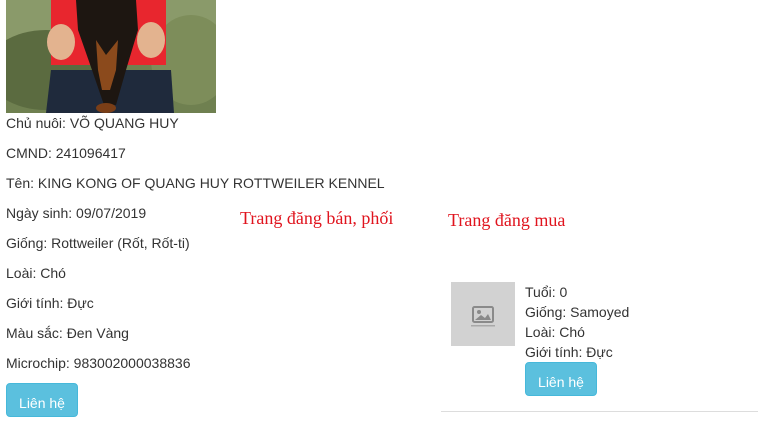 The image size is (758, 422). Describe the element at coordinates (36, 273) in the screenshot. I see `species-text: Loài: Chó` at that location.